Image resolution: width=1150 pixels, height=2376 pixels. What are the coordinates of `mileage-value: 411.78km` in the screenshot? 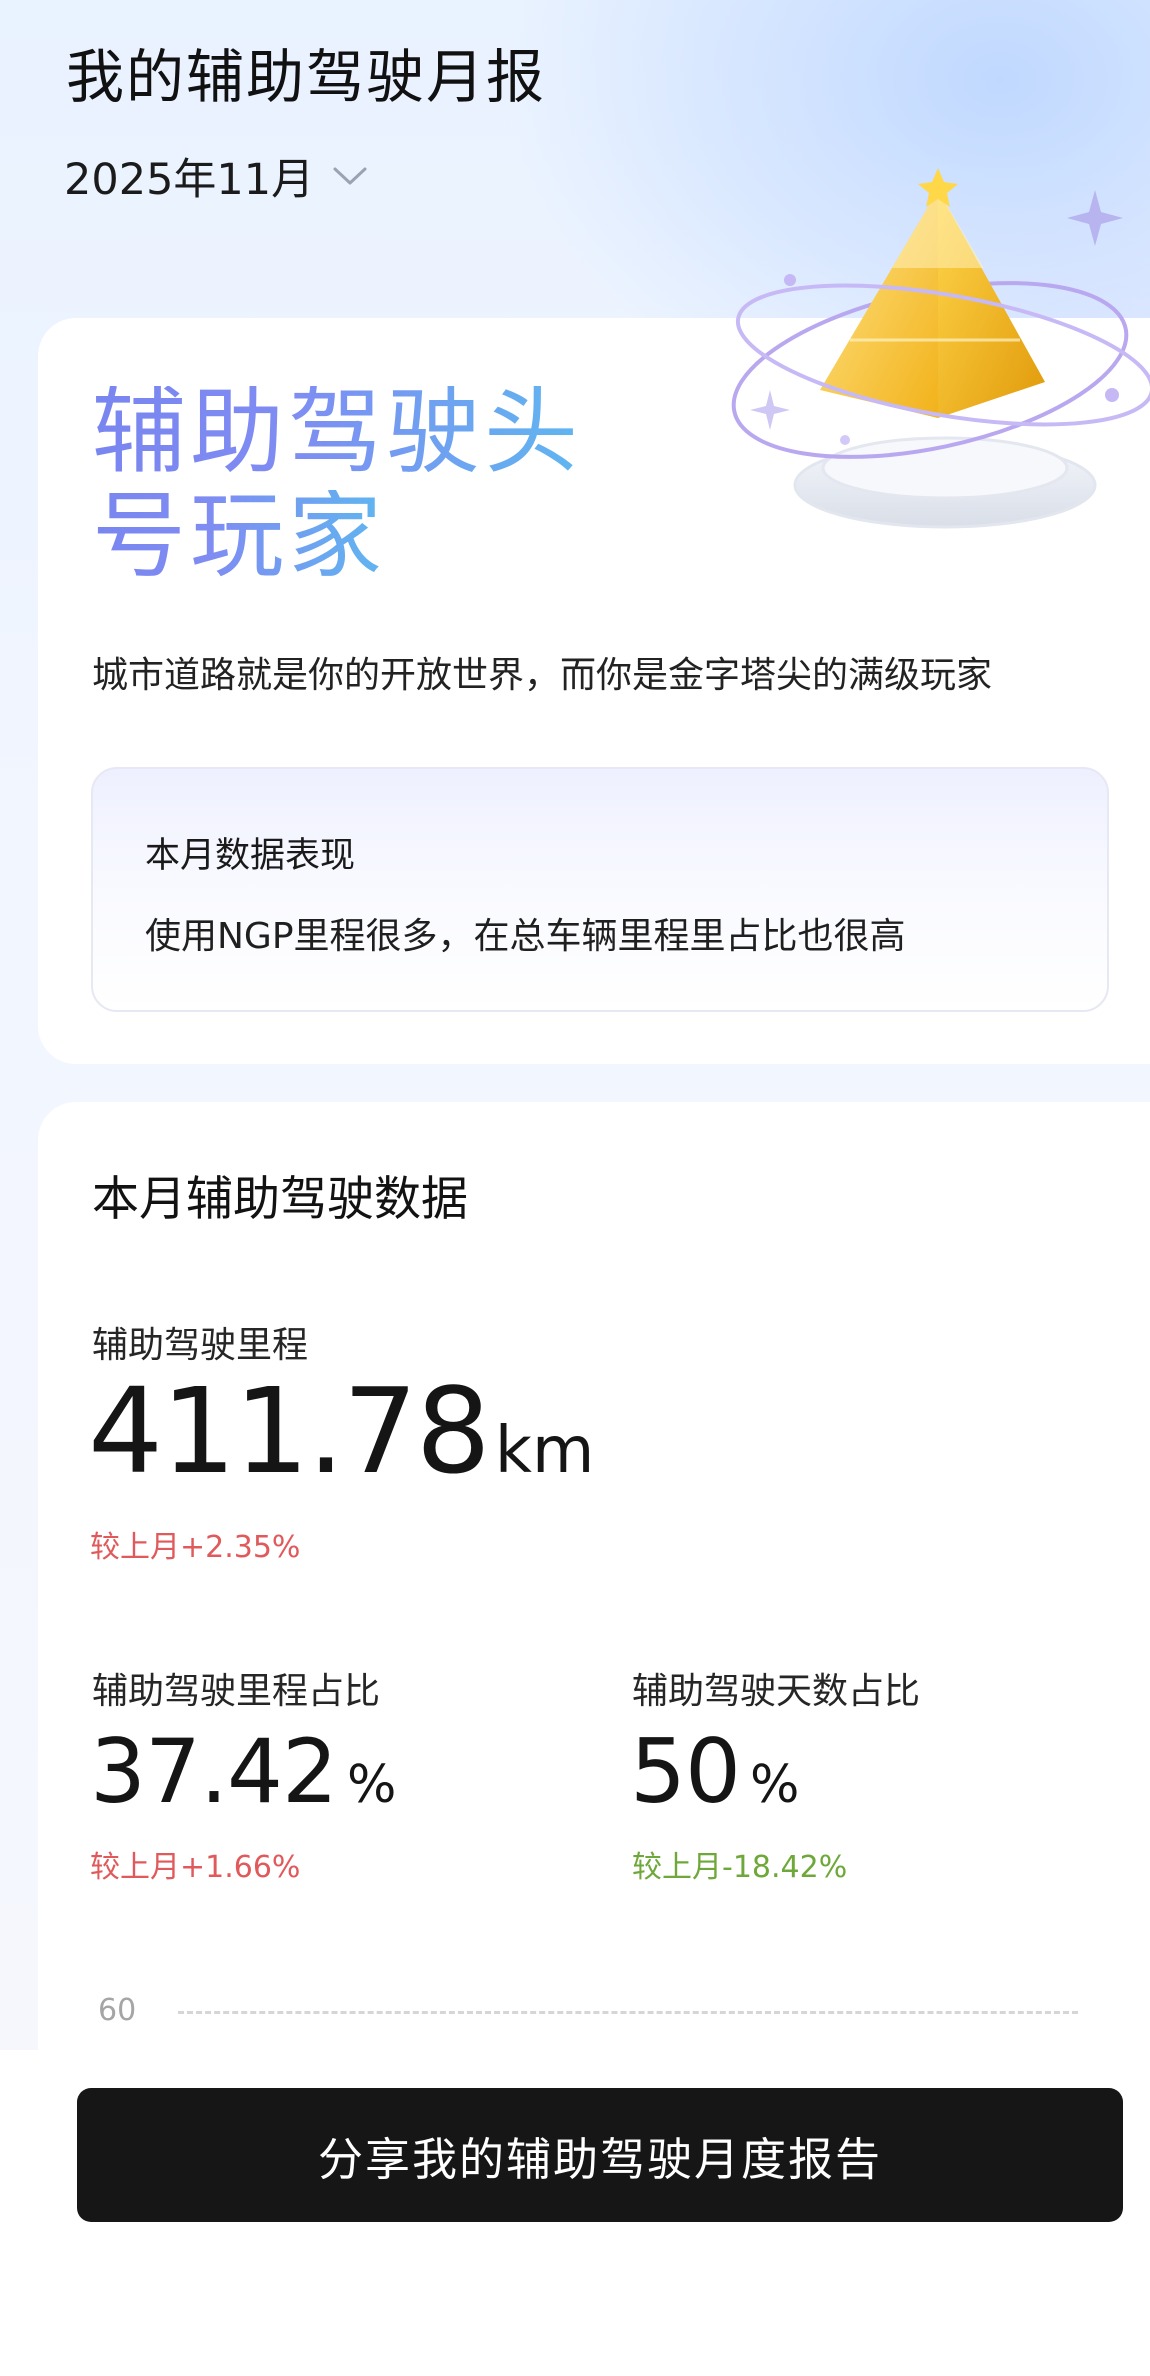 It's located at (341, 1431).